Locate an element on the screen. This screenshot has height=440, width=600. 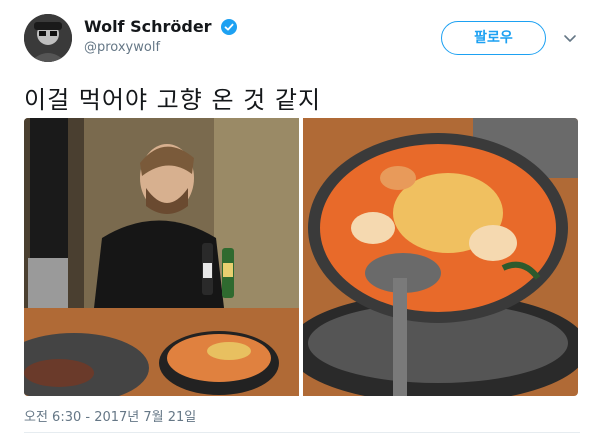
user-handle: @proxywolf is located at coordinates (160, 47).